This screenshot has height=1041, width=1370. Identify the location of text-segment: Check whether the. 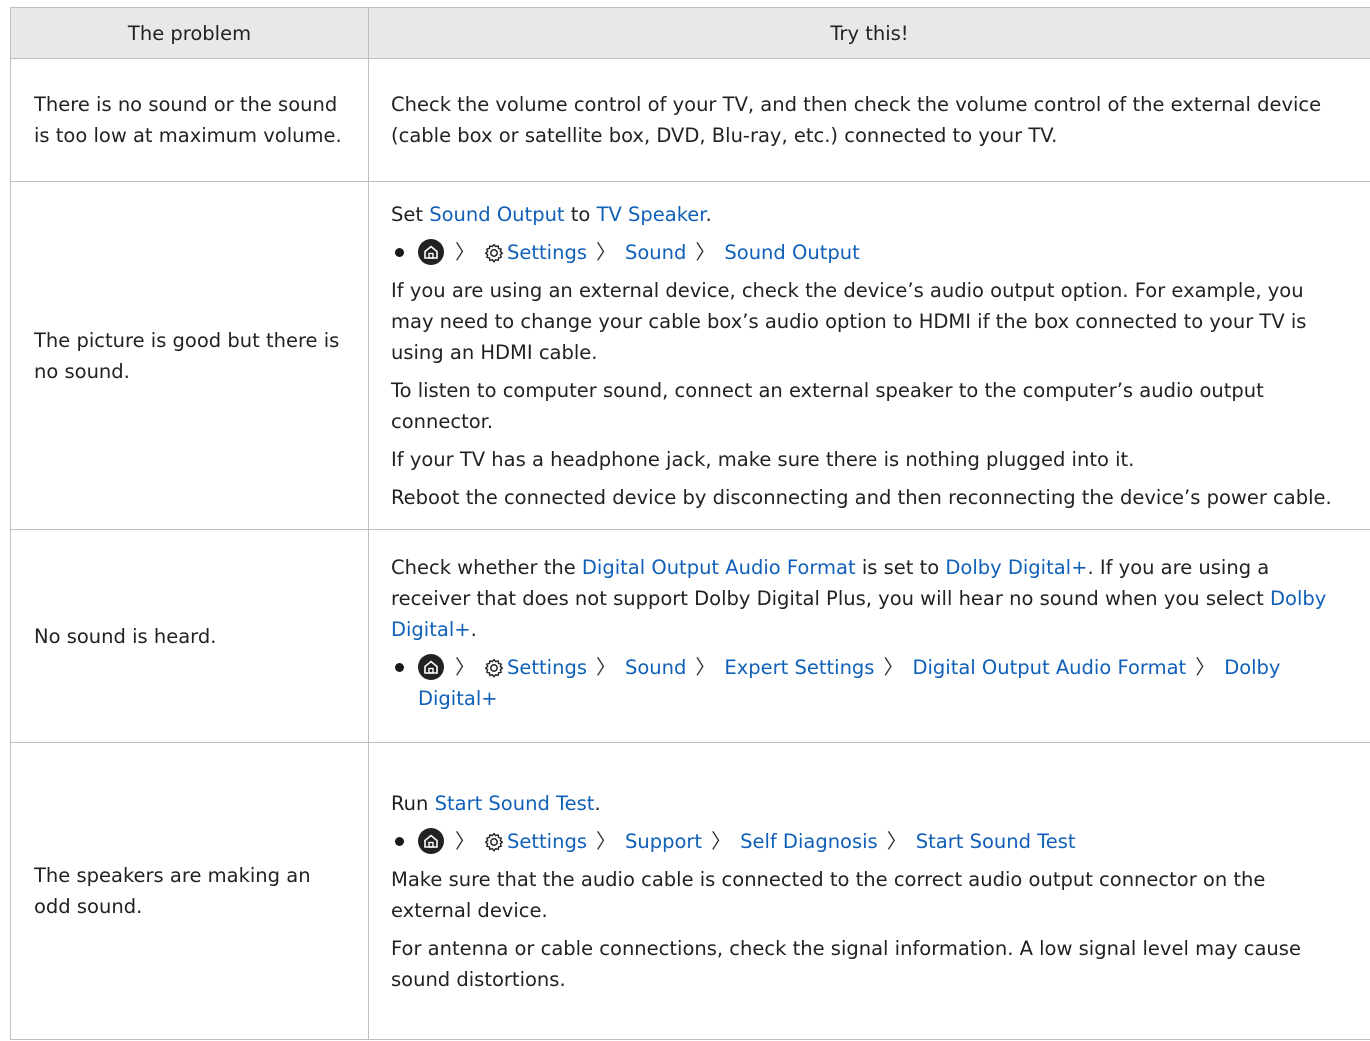
(486, 567).